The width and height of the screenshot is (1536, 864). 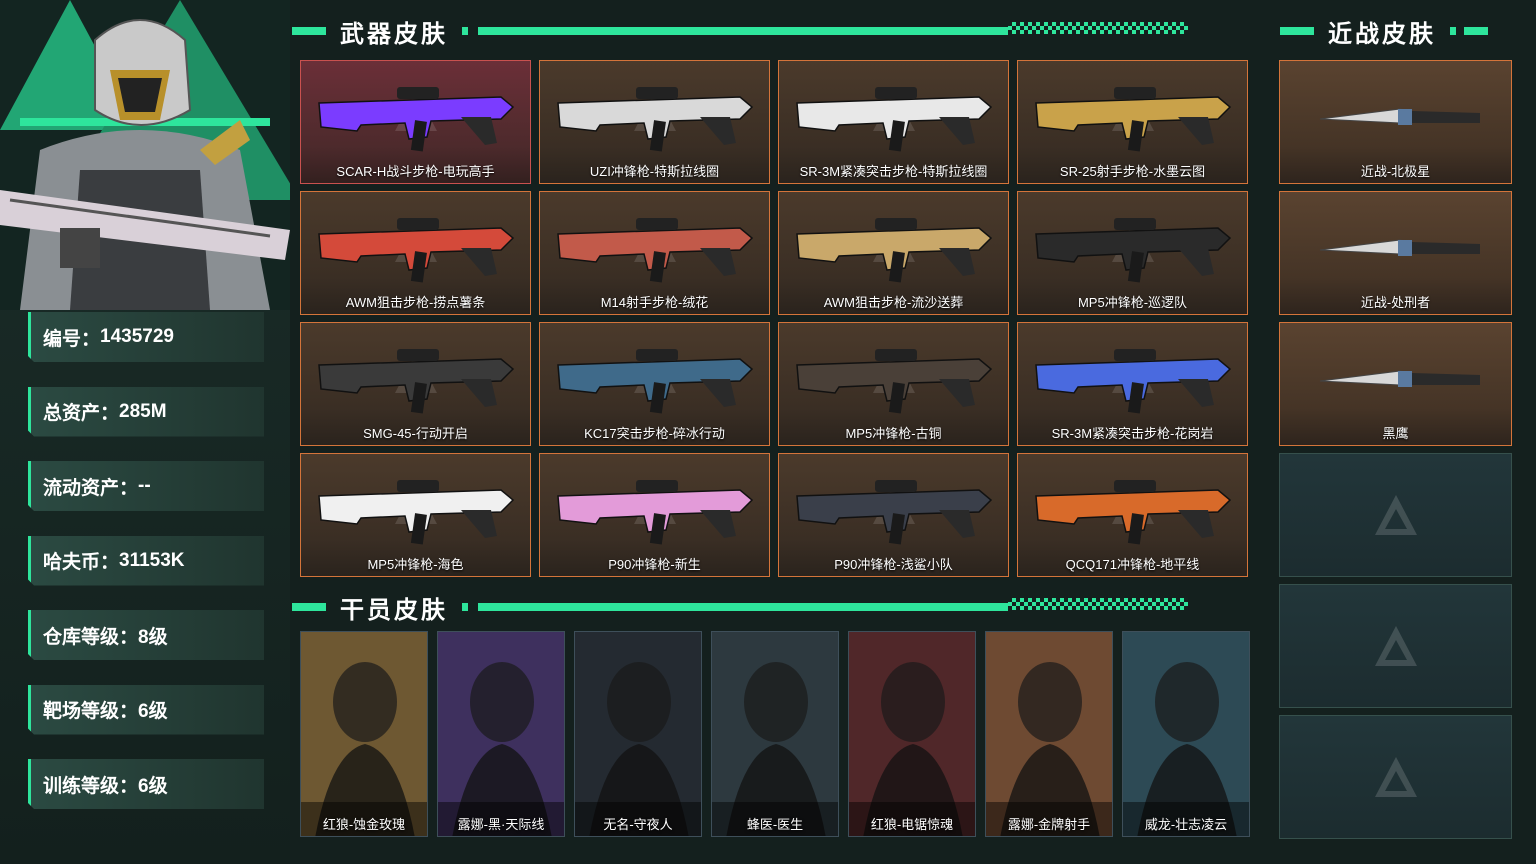 I want to click on melee-skin-name: 近战-处刑者, so click(x=1395, y=302).